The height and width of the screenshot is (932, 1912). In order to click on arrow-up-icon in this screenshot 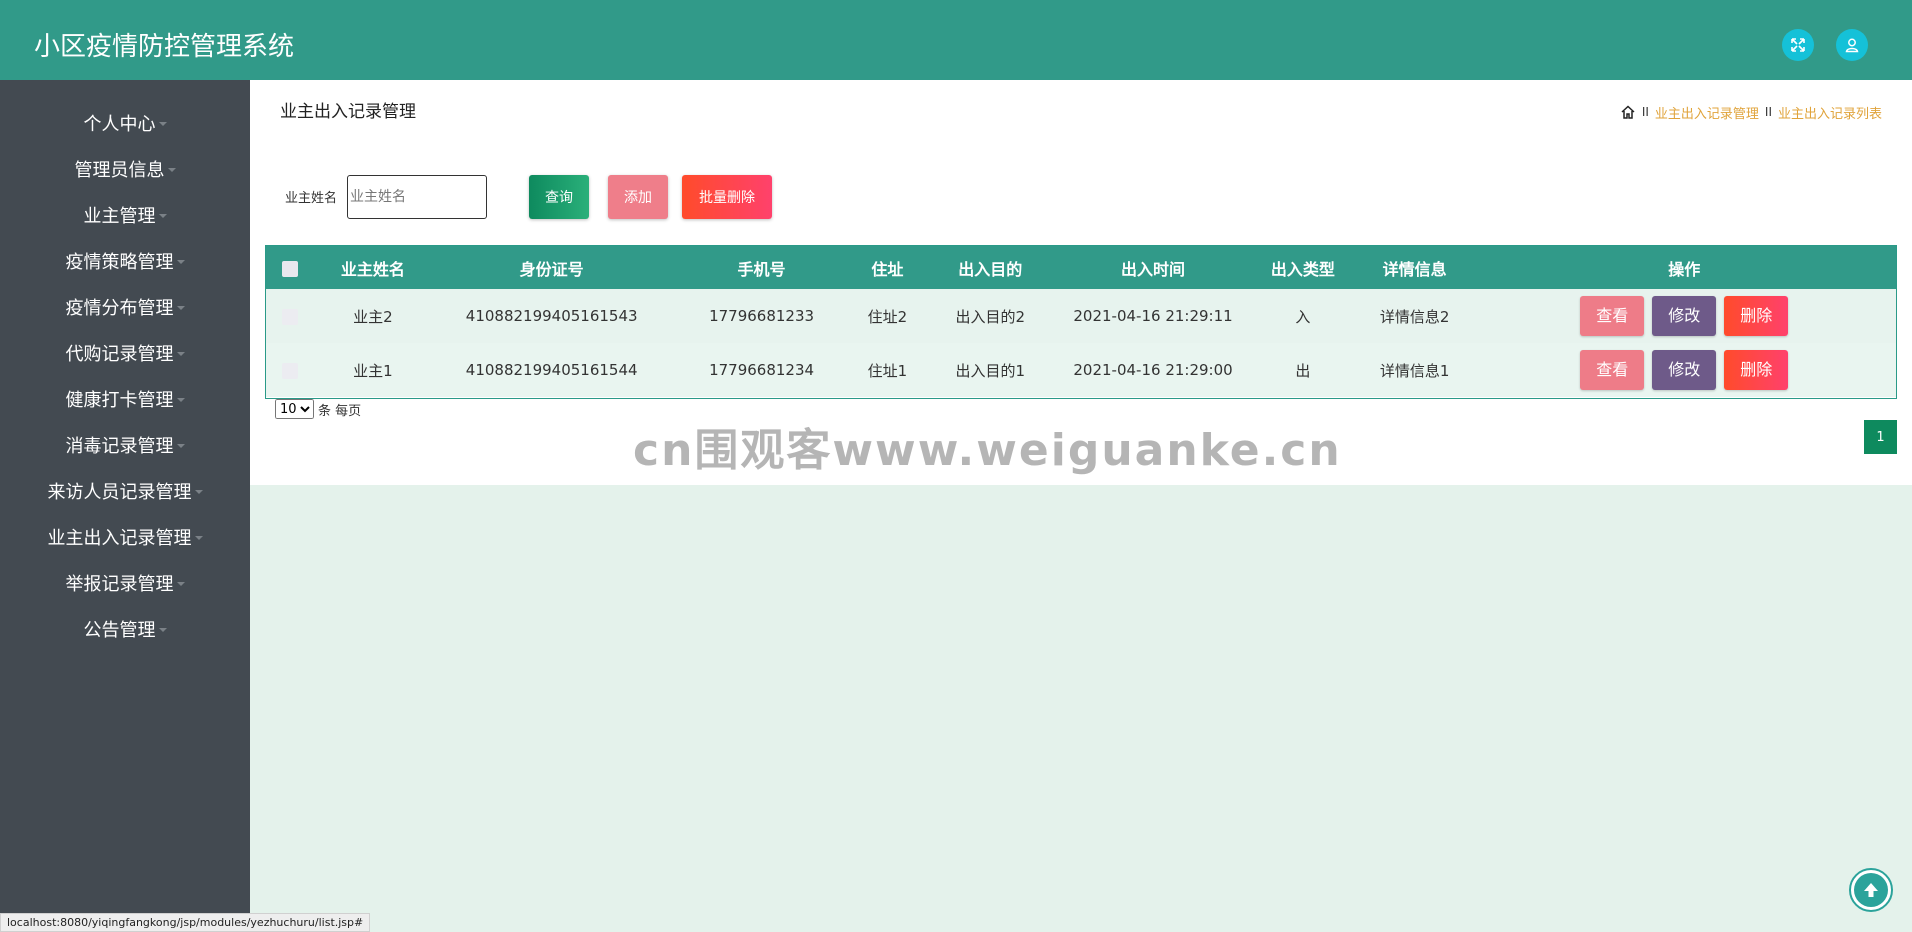, I will do `click(1871, 890)`.